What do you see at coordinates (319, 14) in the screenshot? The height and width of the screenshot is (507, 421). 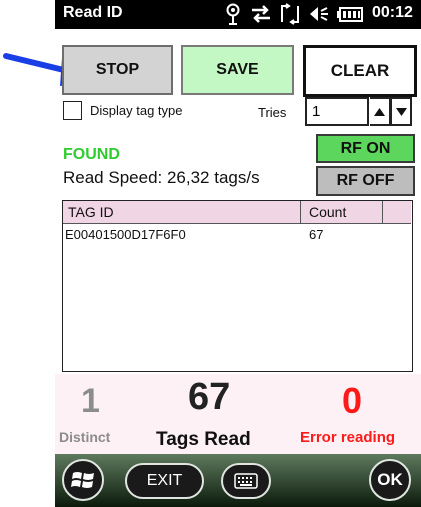 I see `volume-icon` at bounding box center [319, 14].